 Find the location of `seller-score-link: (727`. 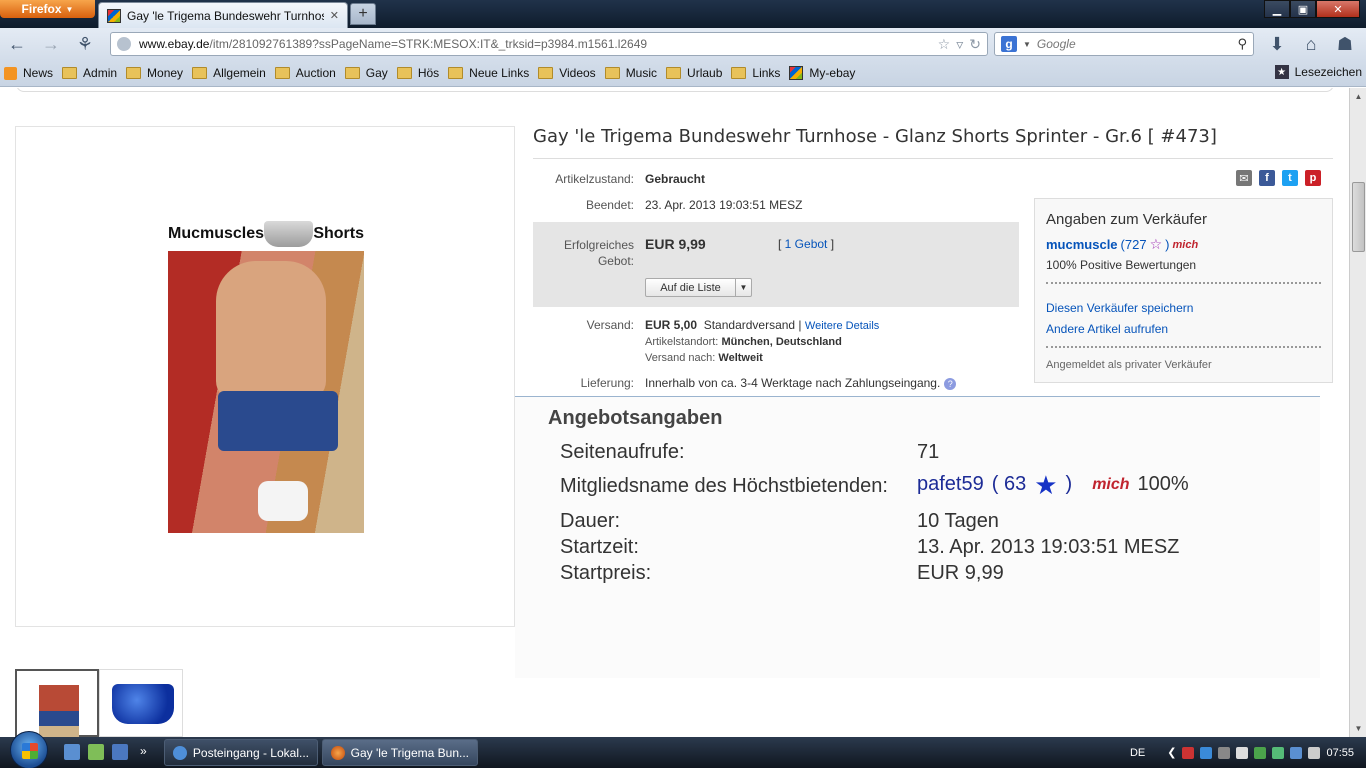

seller-score-link: (727 is located at coordinates (1134, 244).